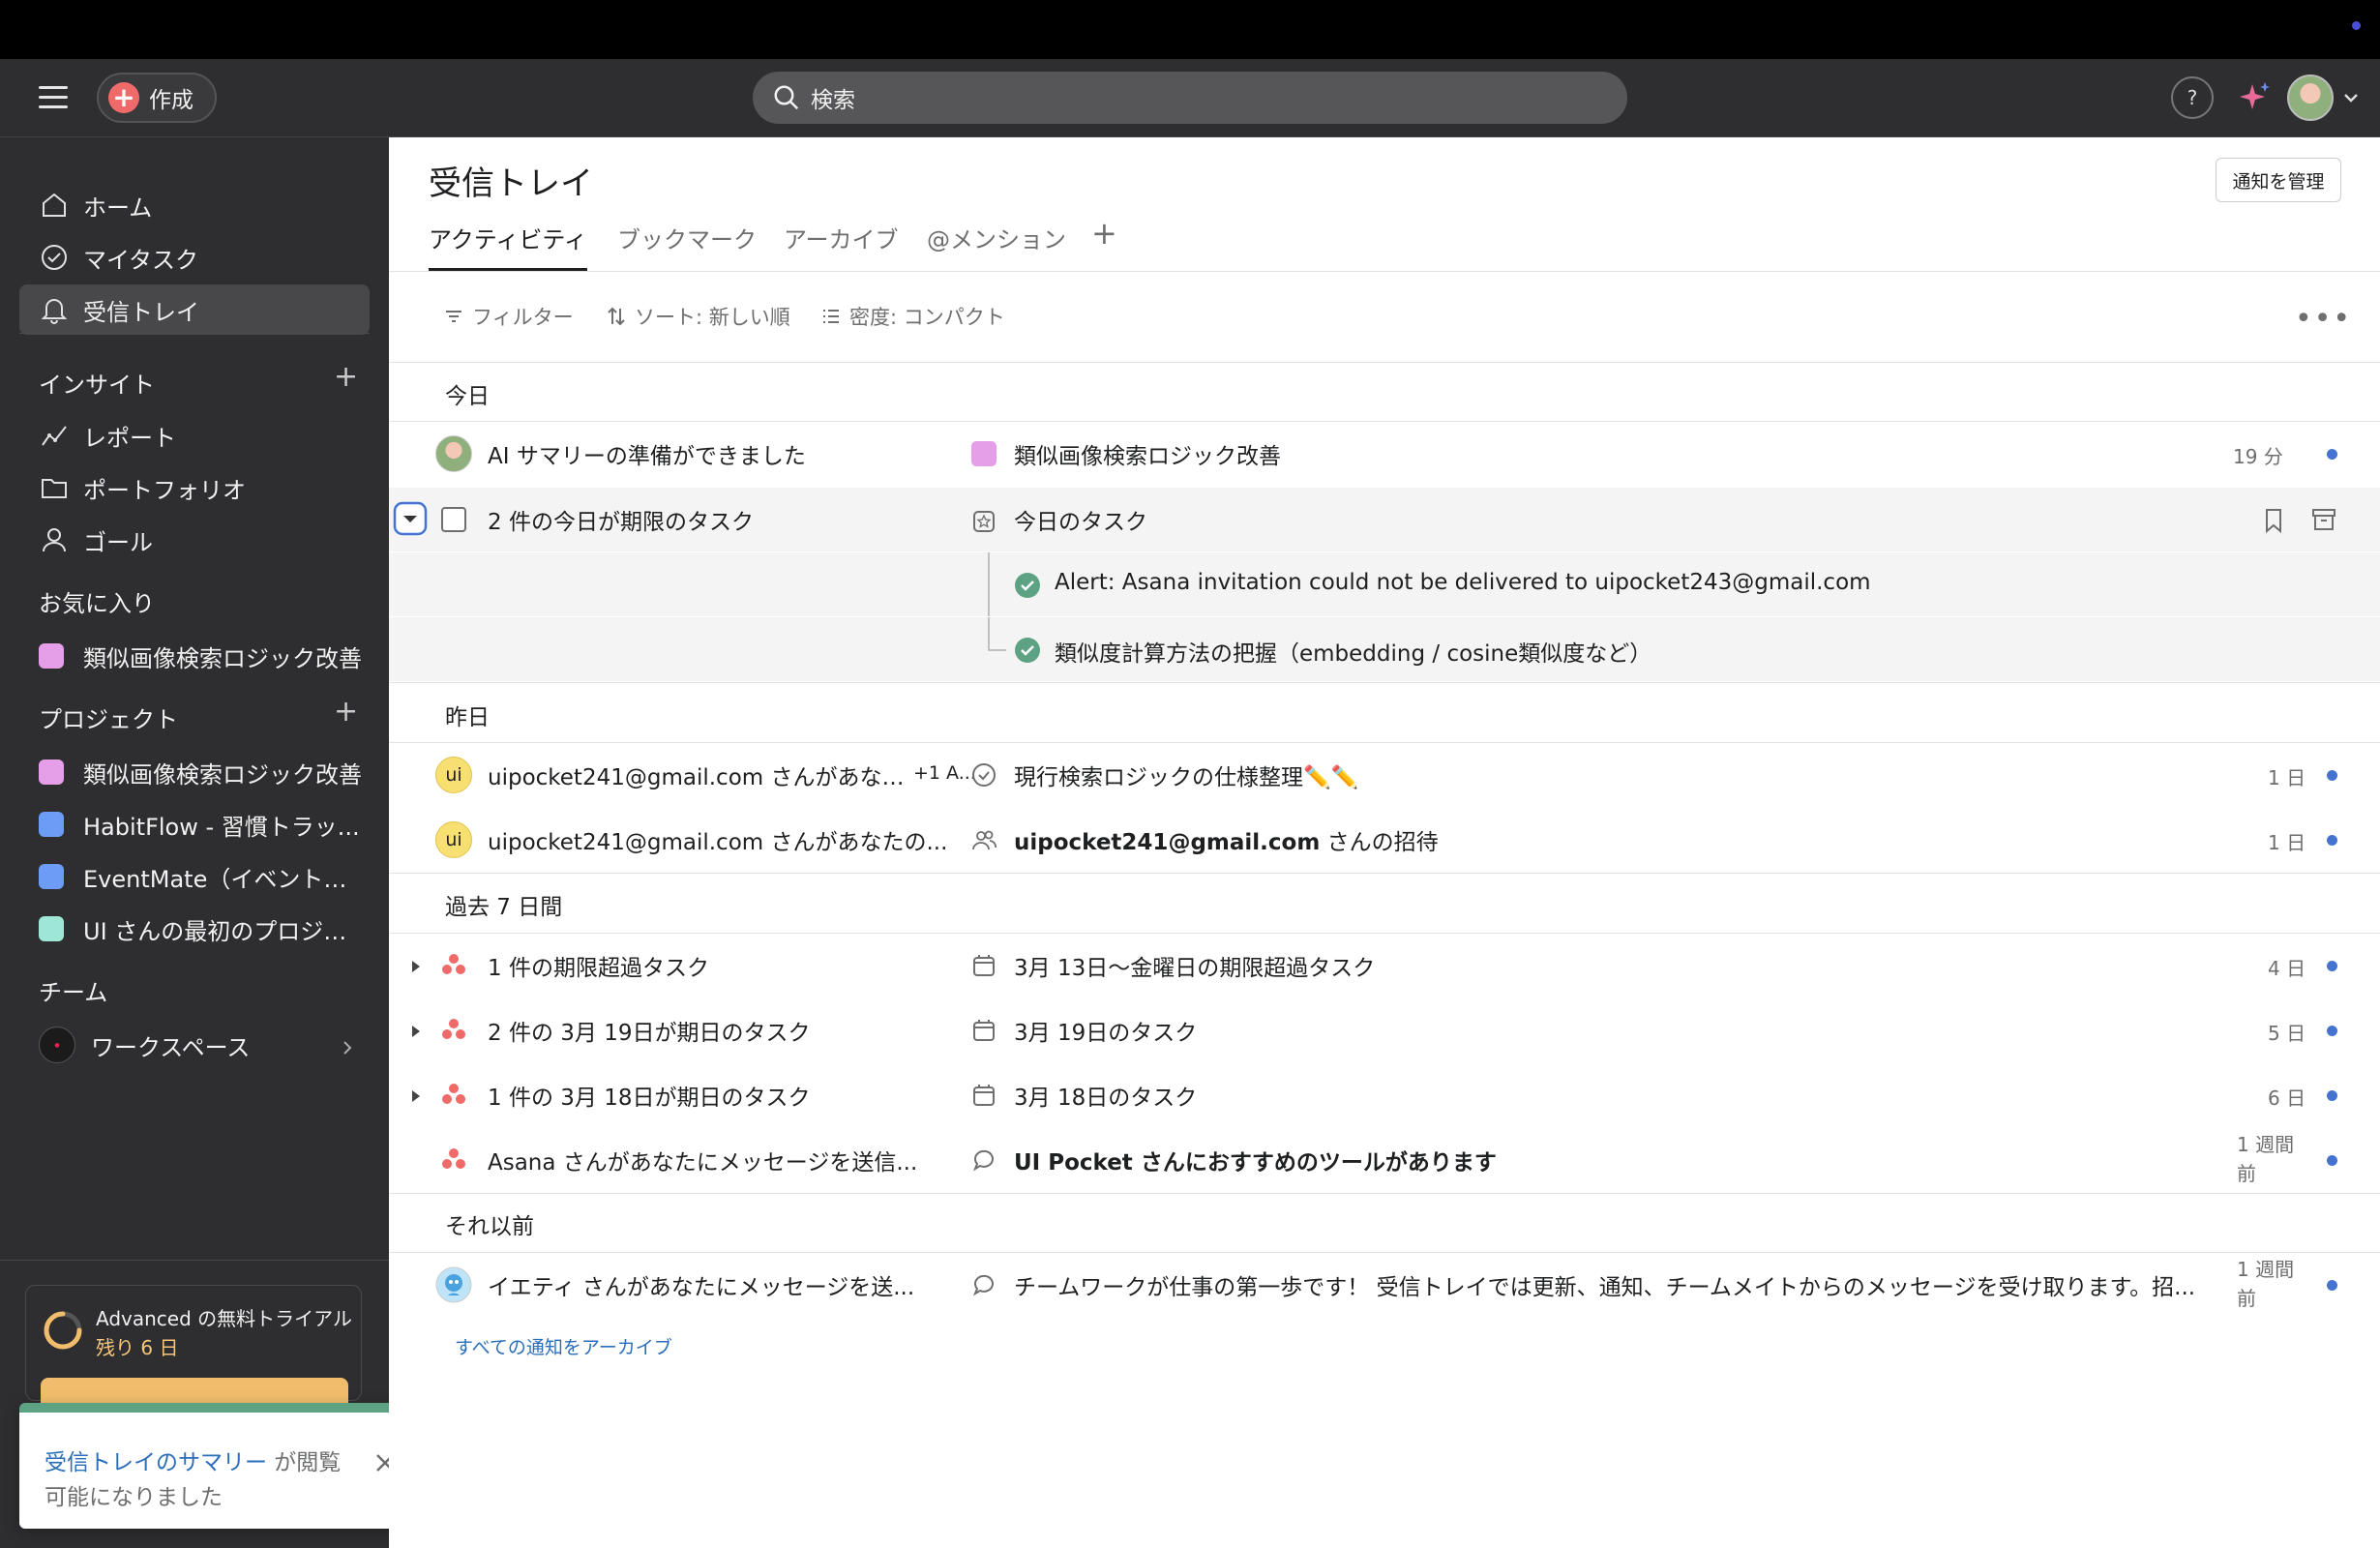 This screenshot has width=2380, height=1548. What do you see at coordinates (842, 246) in the screenshot?
I see `tab-archive: アーカイブ` at bounding box center [842, 246].